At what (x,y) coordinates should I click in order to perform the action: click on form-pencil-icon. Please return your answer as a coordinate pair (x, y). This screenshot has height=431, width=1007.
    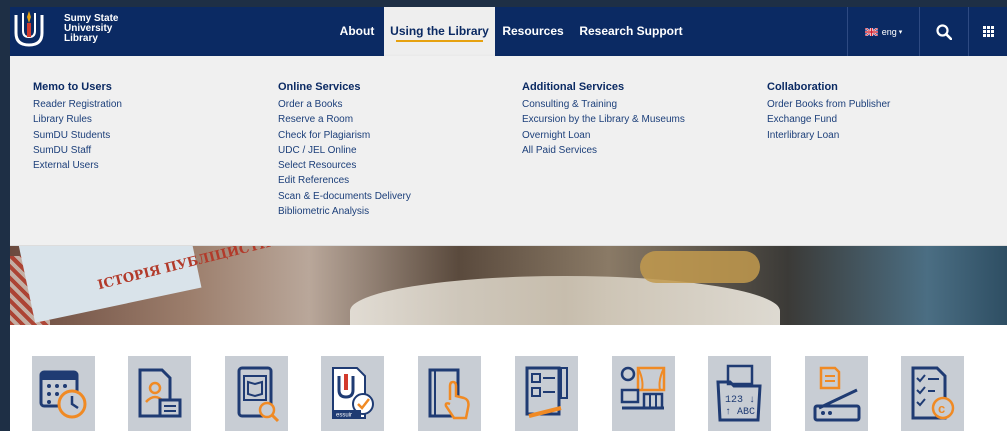
    Looking at the image, I should click on (546, 392).